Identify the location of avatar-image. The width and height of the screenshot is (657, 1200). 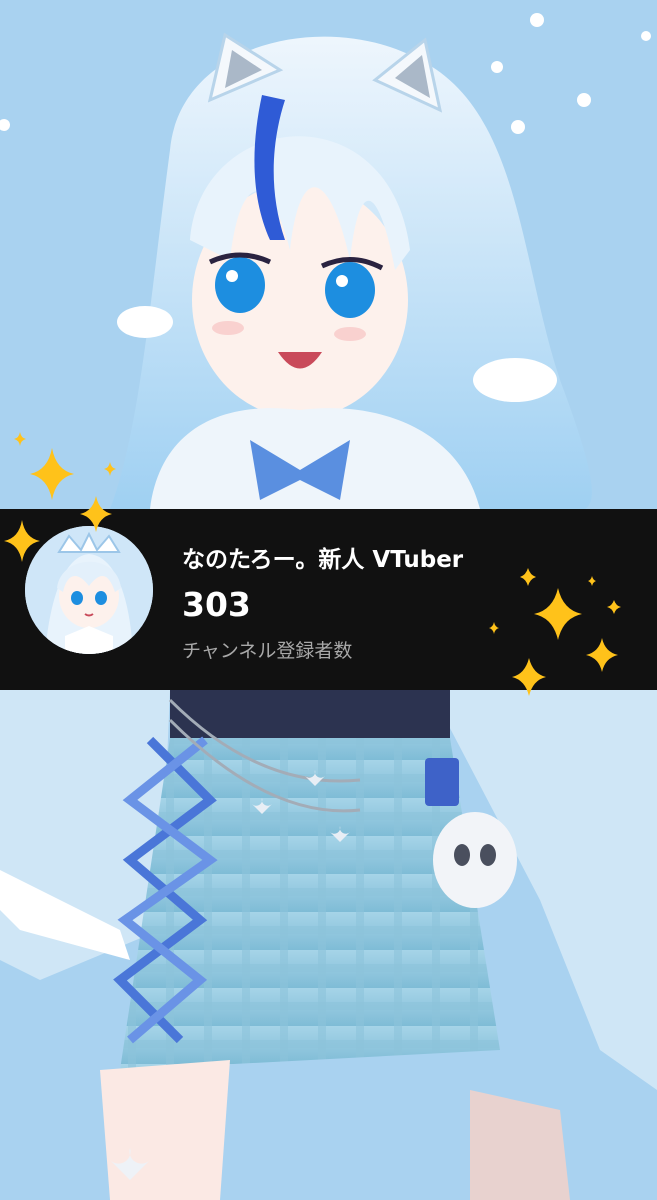
(89, 590).